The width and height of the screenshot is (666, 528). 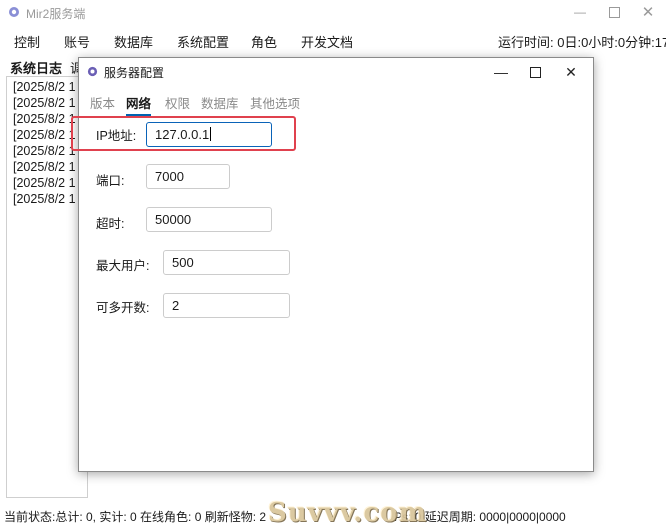 What do you see at coordinates (56, 14) in the screenshot?
I see `window-title: Mir2服务端` at bounding box center [56, 14].